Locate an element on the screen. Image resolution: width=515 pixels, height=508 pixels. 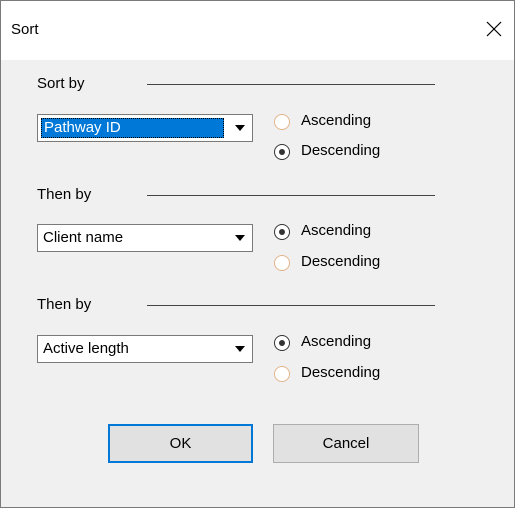
sort-by-ascending-radio: Ascending is located at coordinates (364, 122).